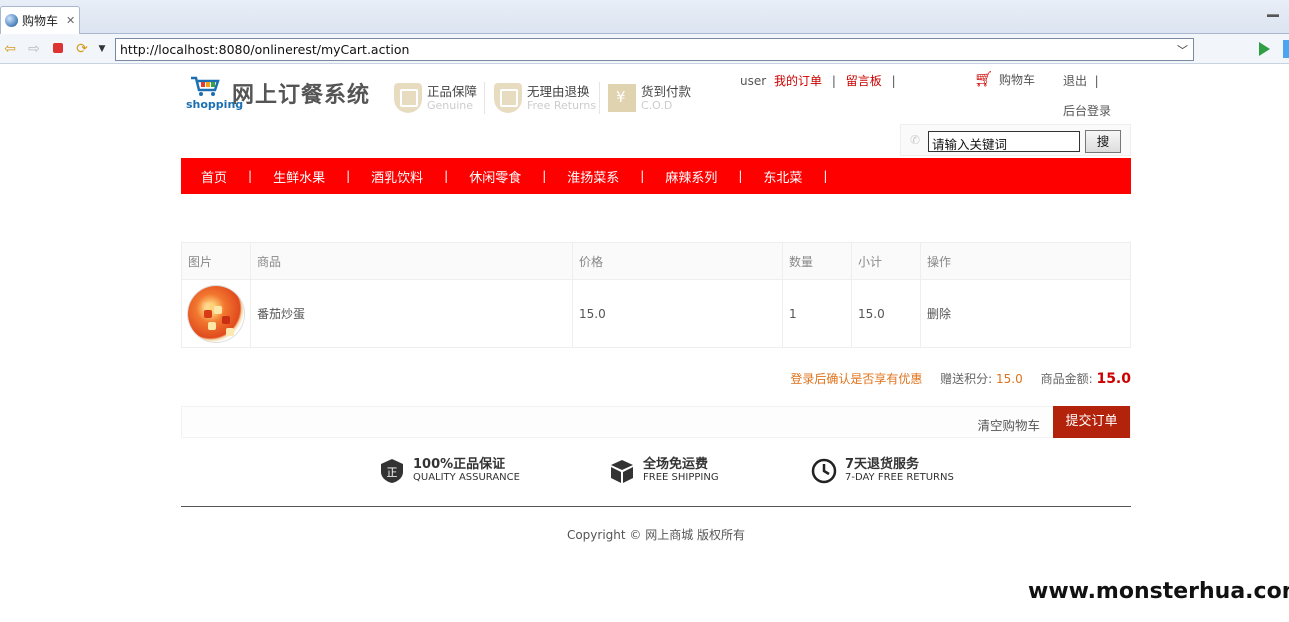  I want to click on column-header: 图片, so click(216, 261).